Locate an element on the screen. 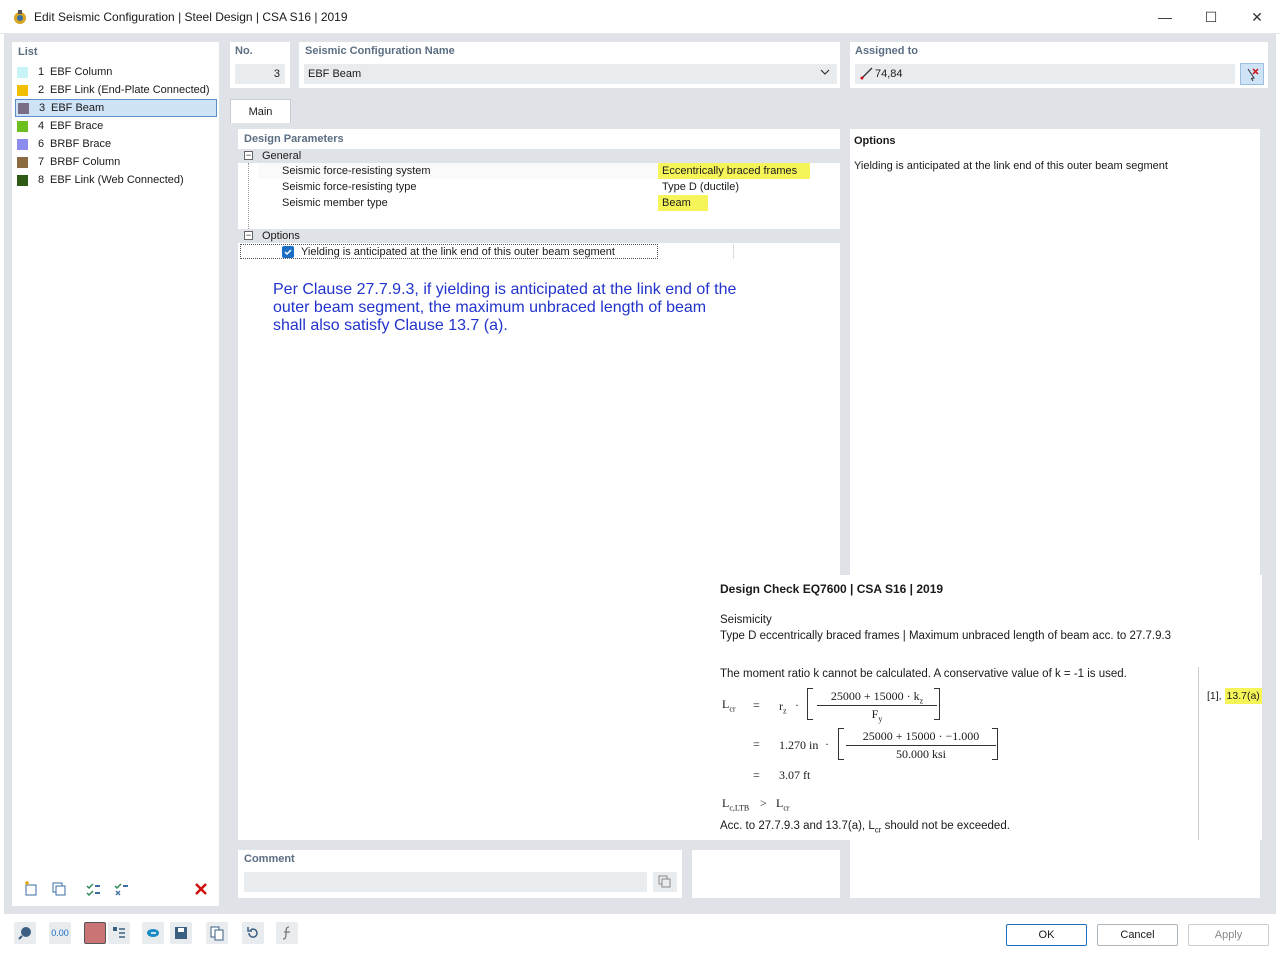 This screenshot has height=960, width=1280. uncheck-all-icon is located at coordinates (121, 889).